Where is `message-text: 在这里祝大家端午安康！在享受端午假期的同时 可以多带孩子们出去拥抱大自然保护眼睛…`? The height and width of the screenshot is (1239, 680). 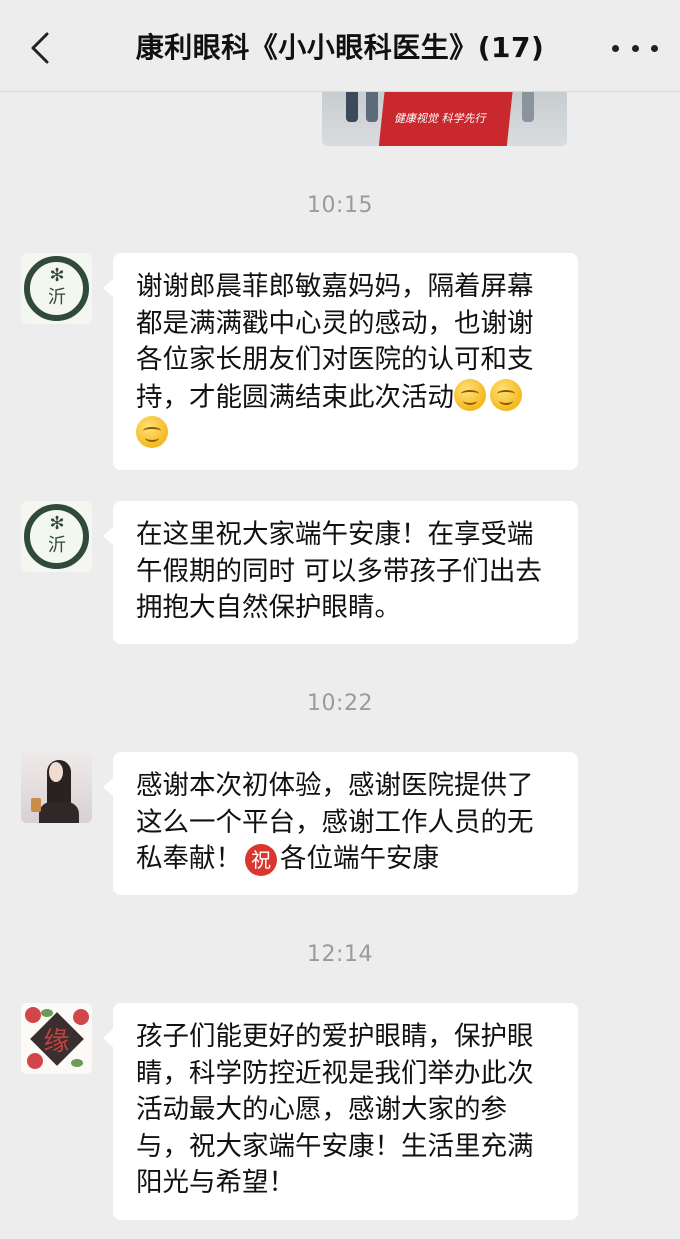
message-text: 在这里祝大家端午安康！在享受端午假期的同时 可以多带孩子们出去拥抱大自然保护眼睛… is located at coordinates (339, 571).